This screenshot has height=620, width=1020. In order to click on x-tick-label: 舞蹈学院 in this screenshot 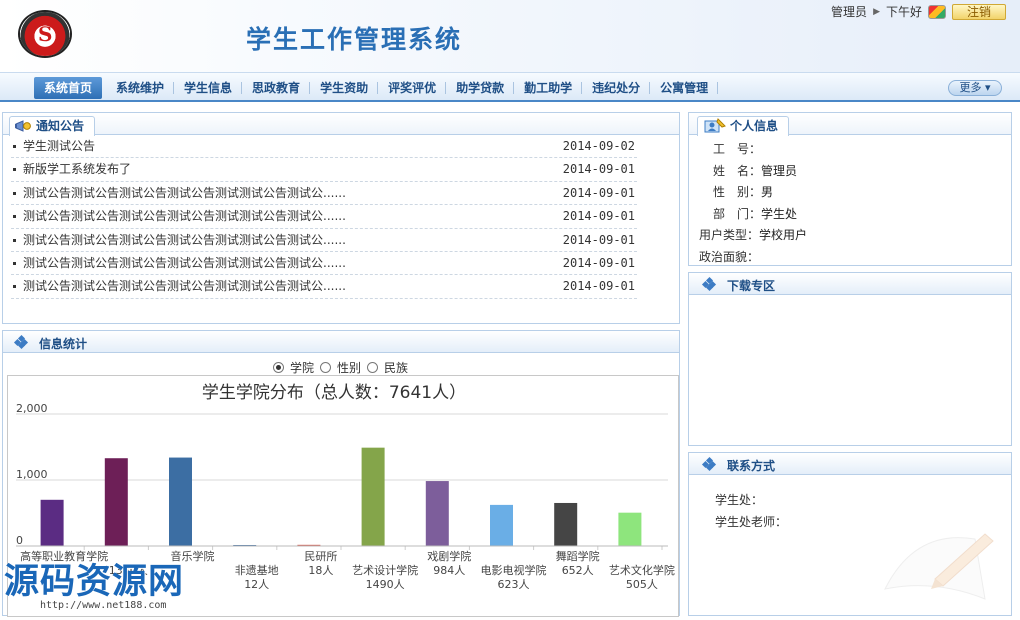, I will do `click(578, 556)`.